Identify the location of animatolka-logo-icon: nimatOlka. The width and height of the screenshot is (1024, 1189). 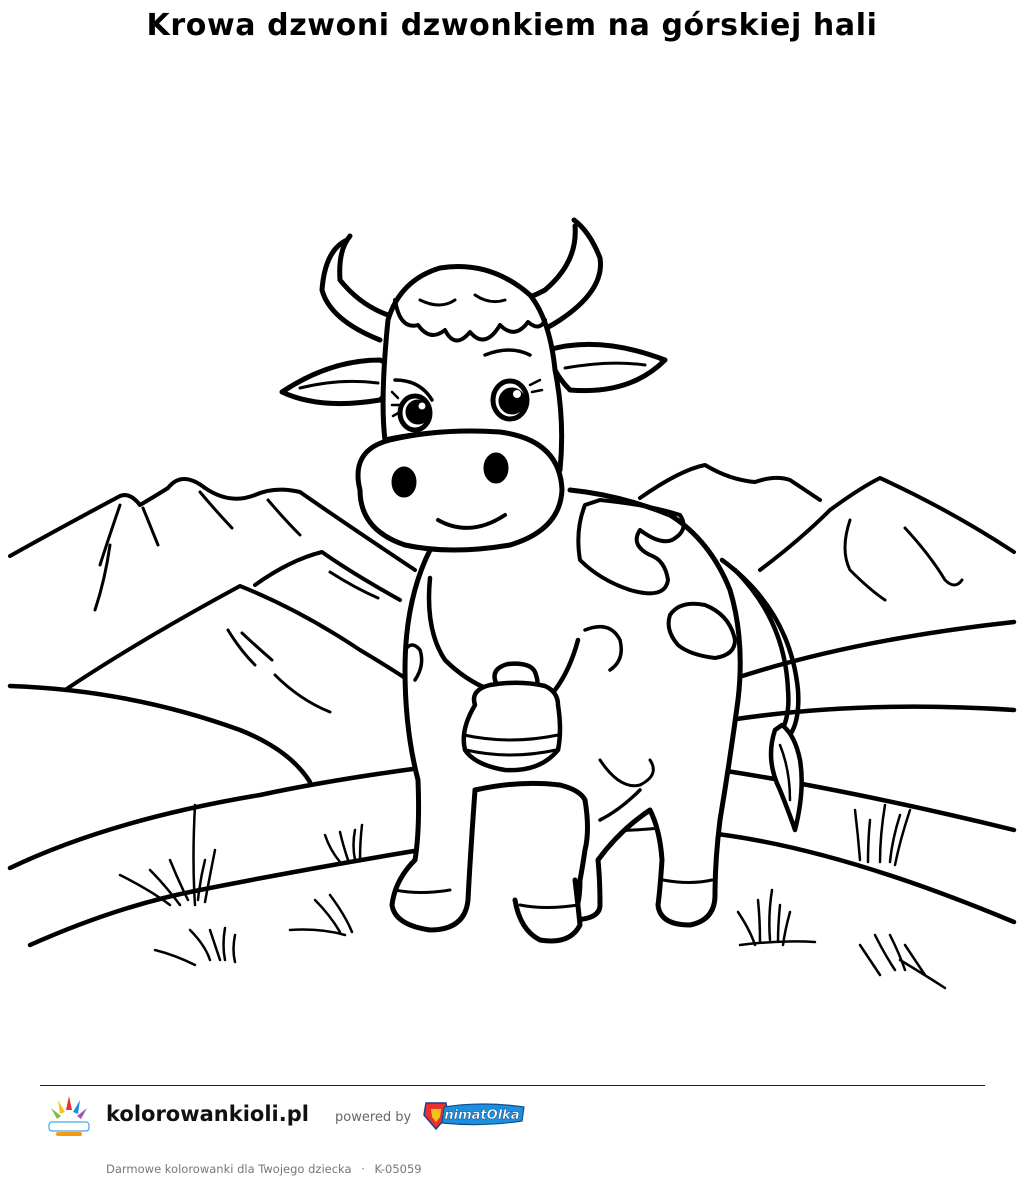
(475, 1115).